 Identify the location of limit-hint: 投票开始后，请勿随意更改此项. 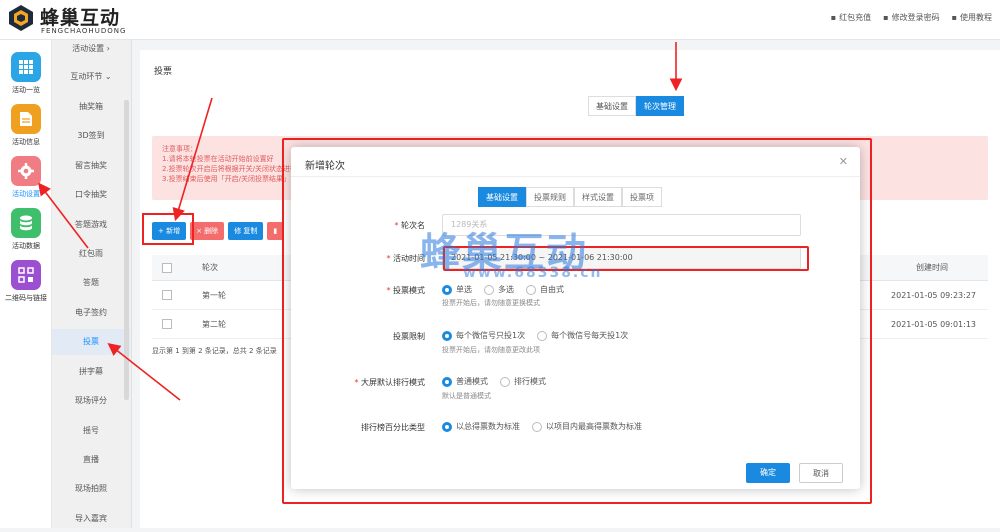
(491, 350).